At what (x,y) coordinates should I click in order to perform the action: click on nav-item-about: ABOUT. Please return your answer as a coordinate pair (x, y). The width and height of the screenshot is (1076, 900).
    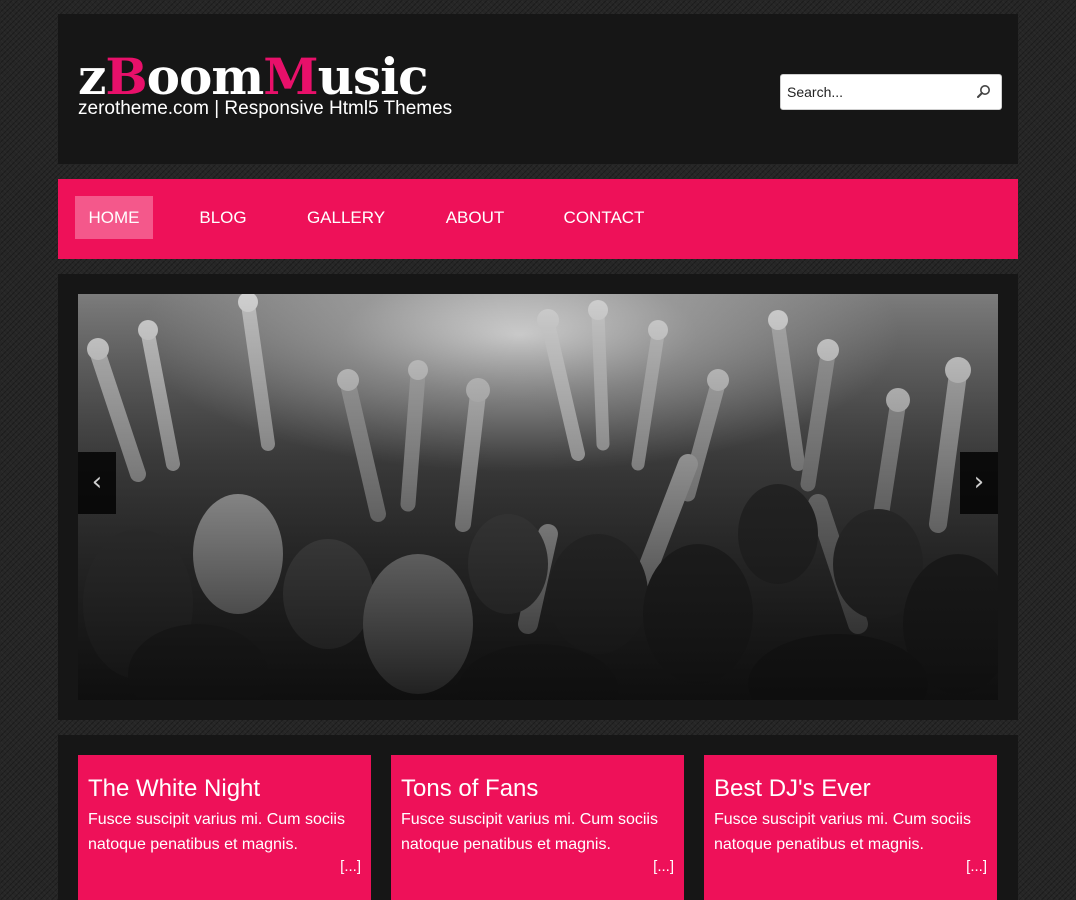
    Looking at the image, I should click on (475, 217).